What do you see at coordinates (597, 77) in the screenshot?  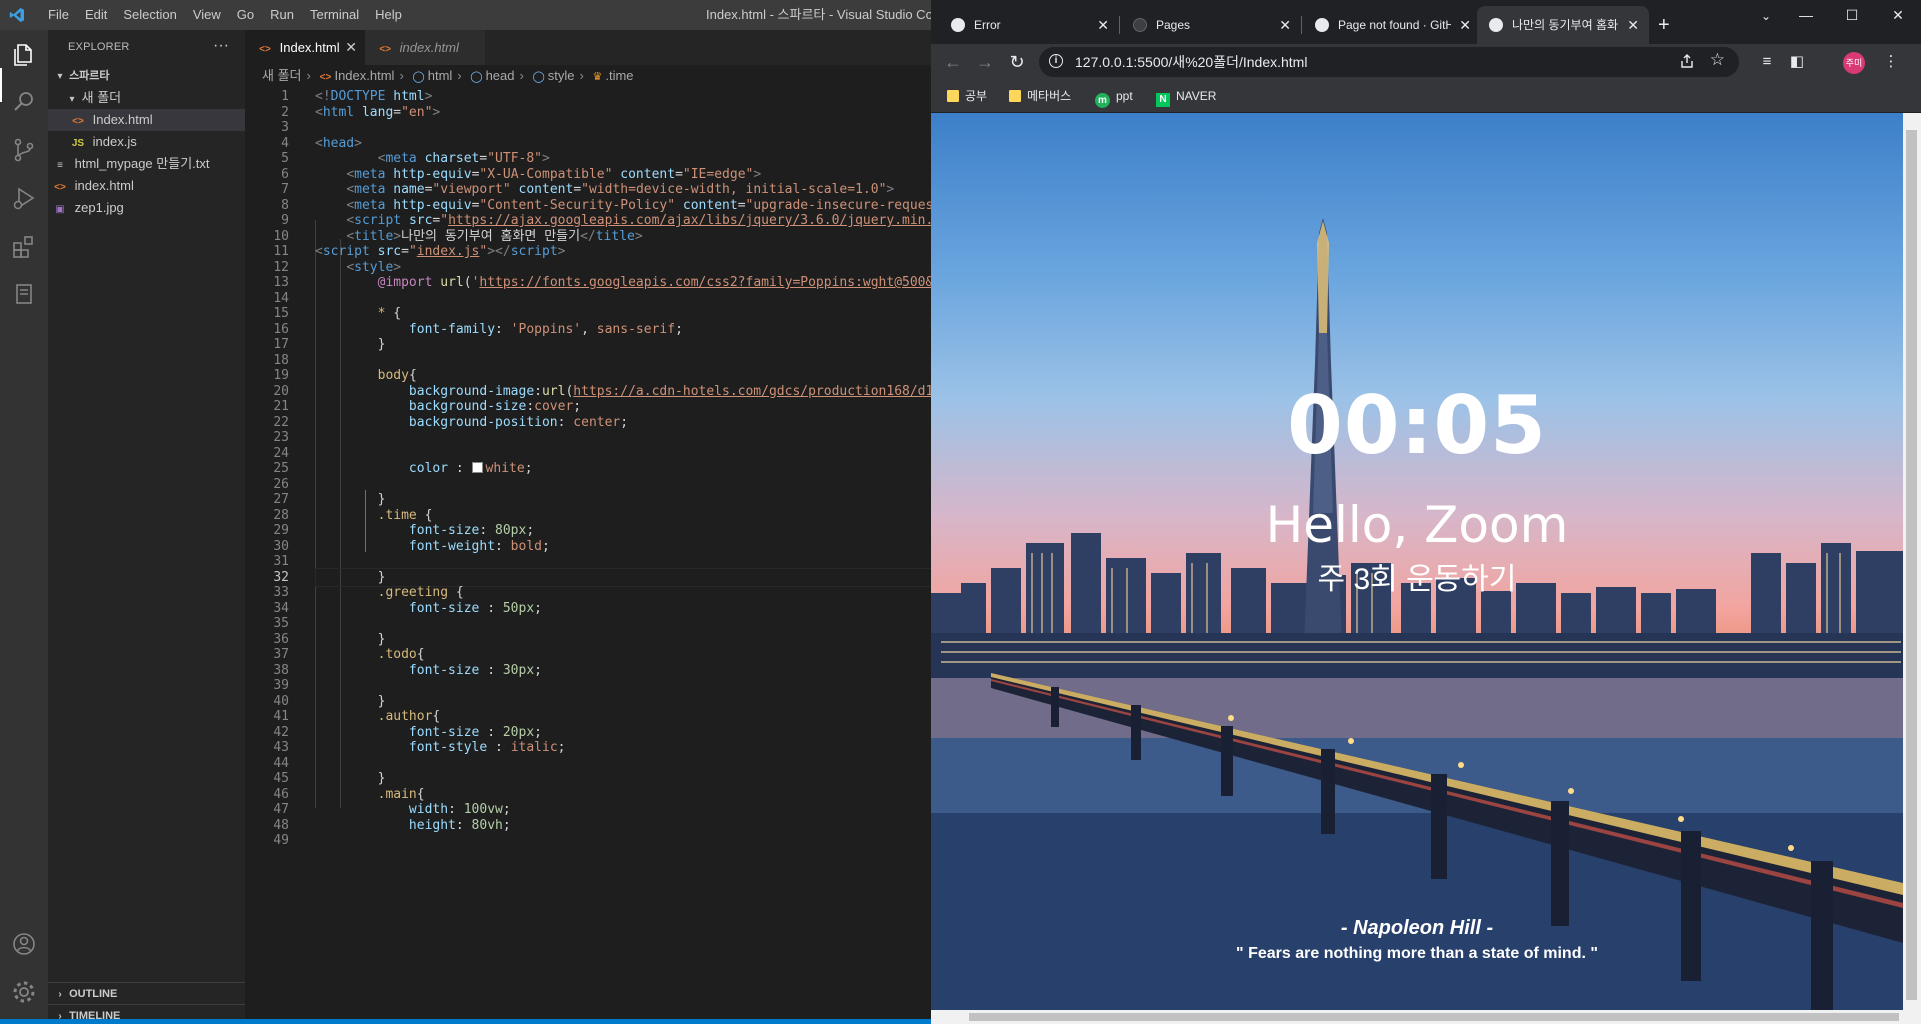 I see `symbol-class-icon: ♛` at bounding box center [597, 77].